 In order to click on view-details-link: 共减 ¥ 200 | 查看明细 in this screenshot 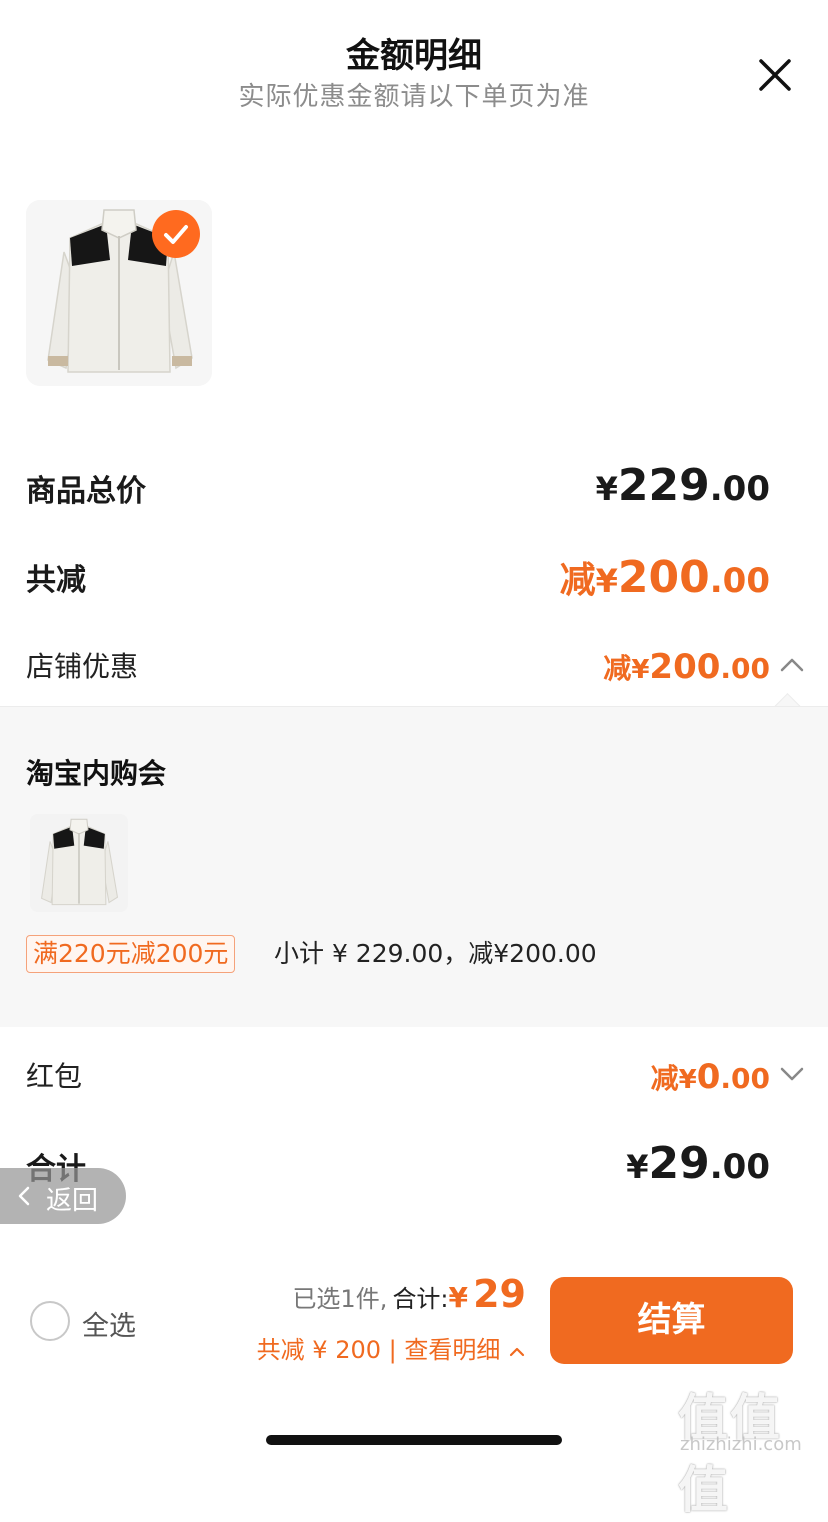, I will do `click(391, 1347)`.